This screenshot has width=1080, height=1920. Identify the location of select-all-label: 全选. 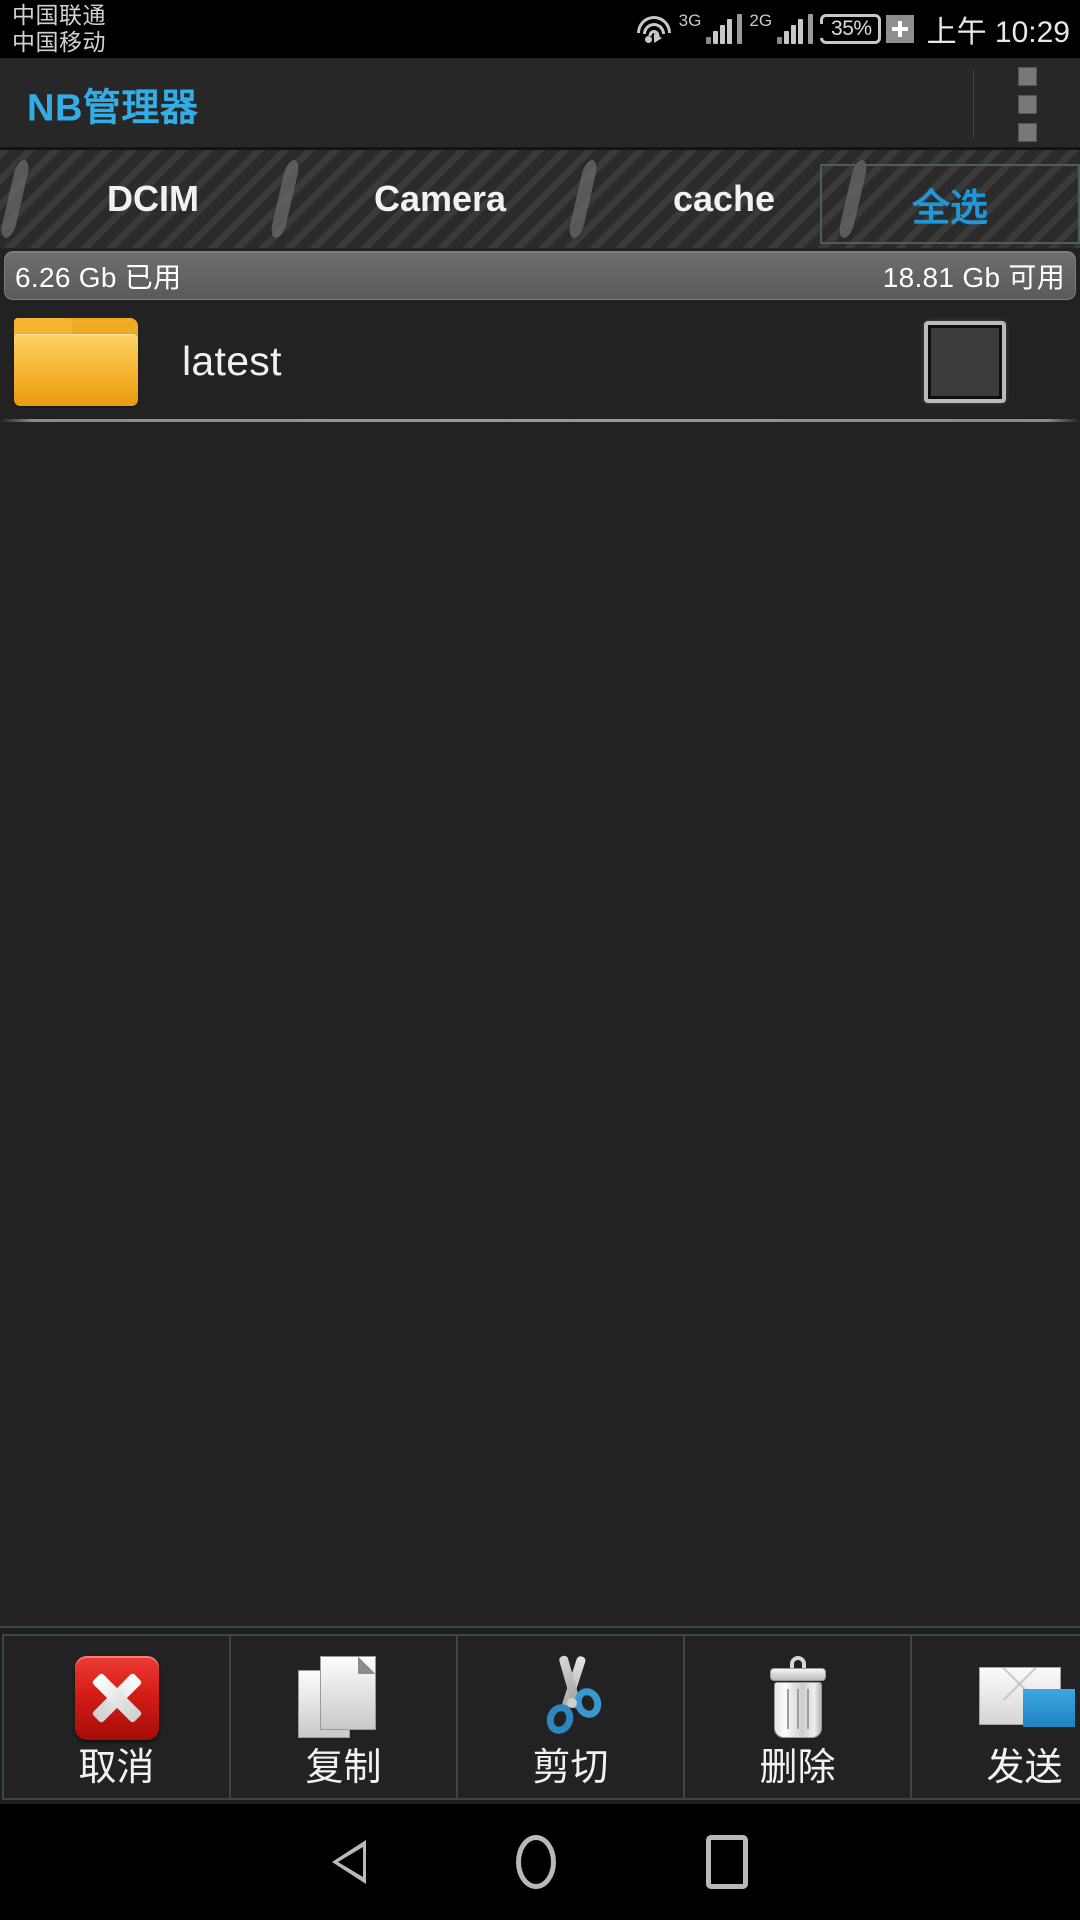
(949, 208).